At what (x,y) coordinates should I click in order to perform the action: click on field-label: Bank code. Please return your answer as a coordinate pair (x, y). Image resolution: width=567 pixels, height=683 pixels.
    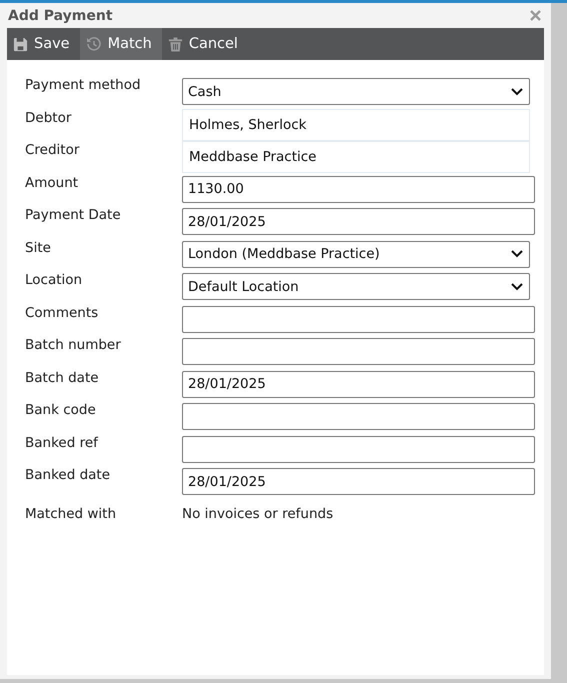
    Looking at the image, I should click on (61, 409).